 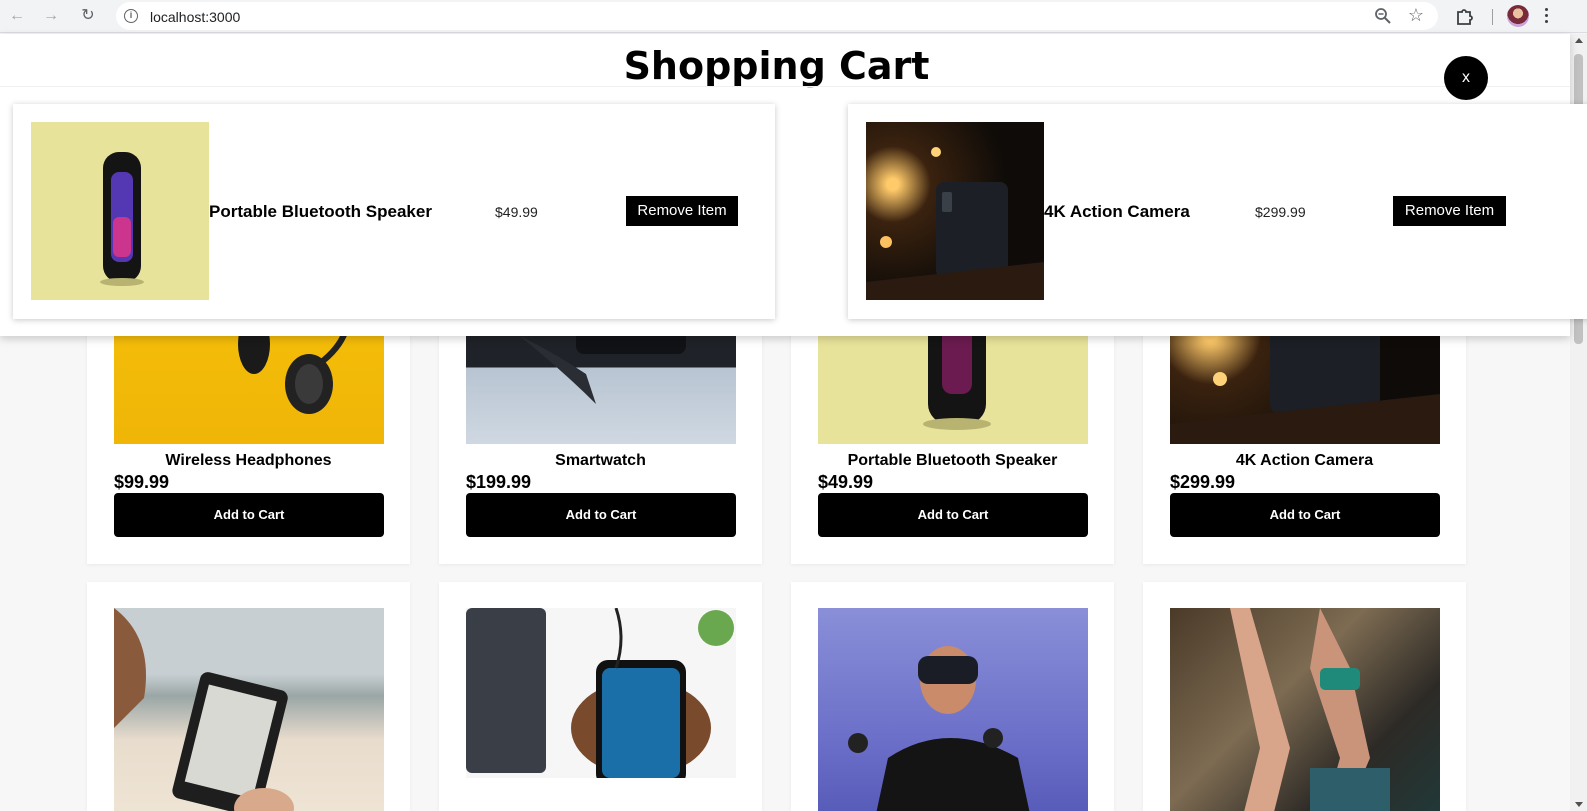 What do you see at coordinates (51, 16) in the screenshot?
I see `forward-arrow-icon: →` at bounding box center [51, 16].